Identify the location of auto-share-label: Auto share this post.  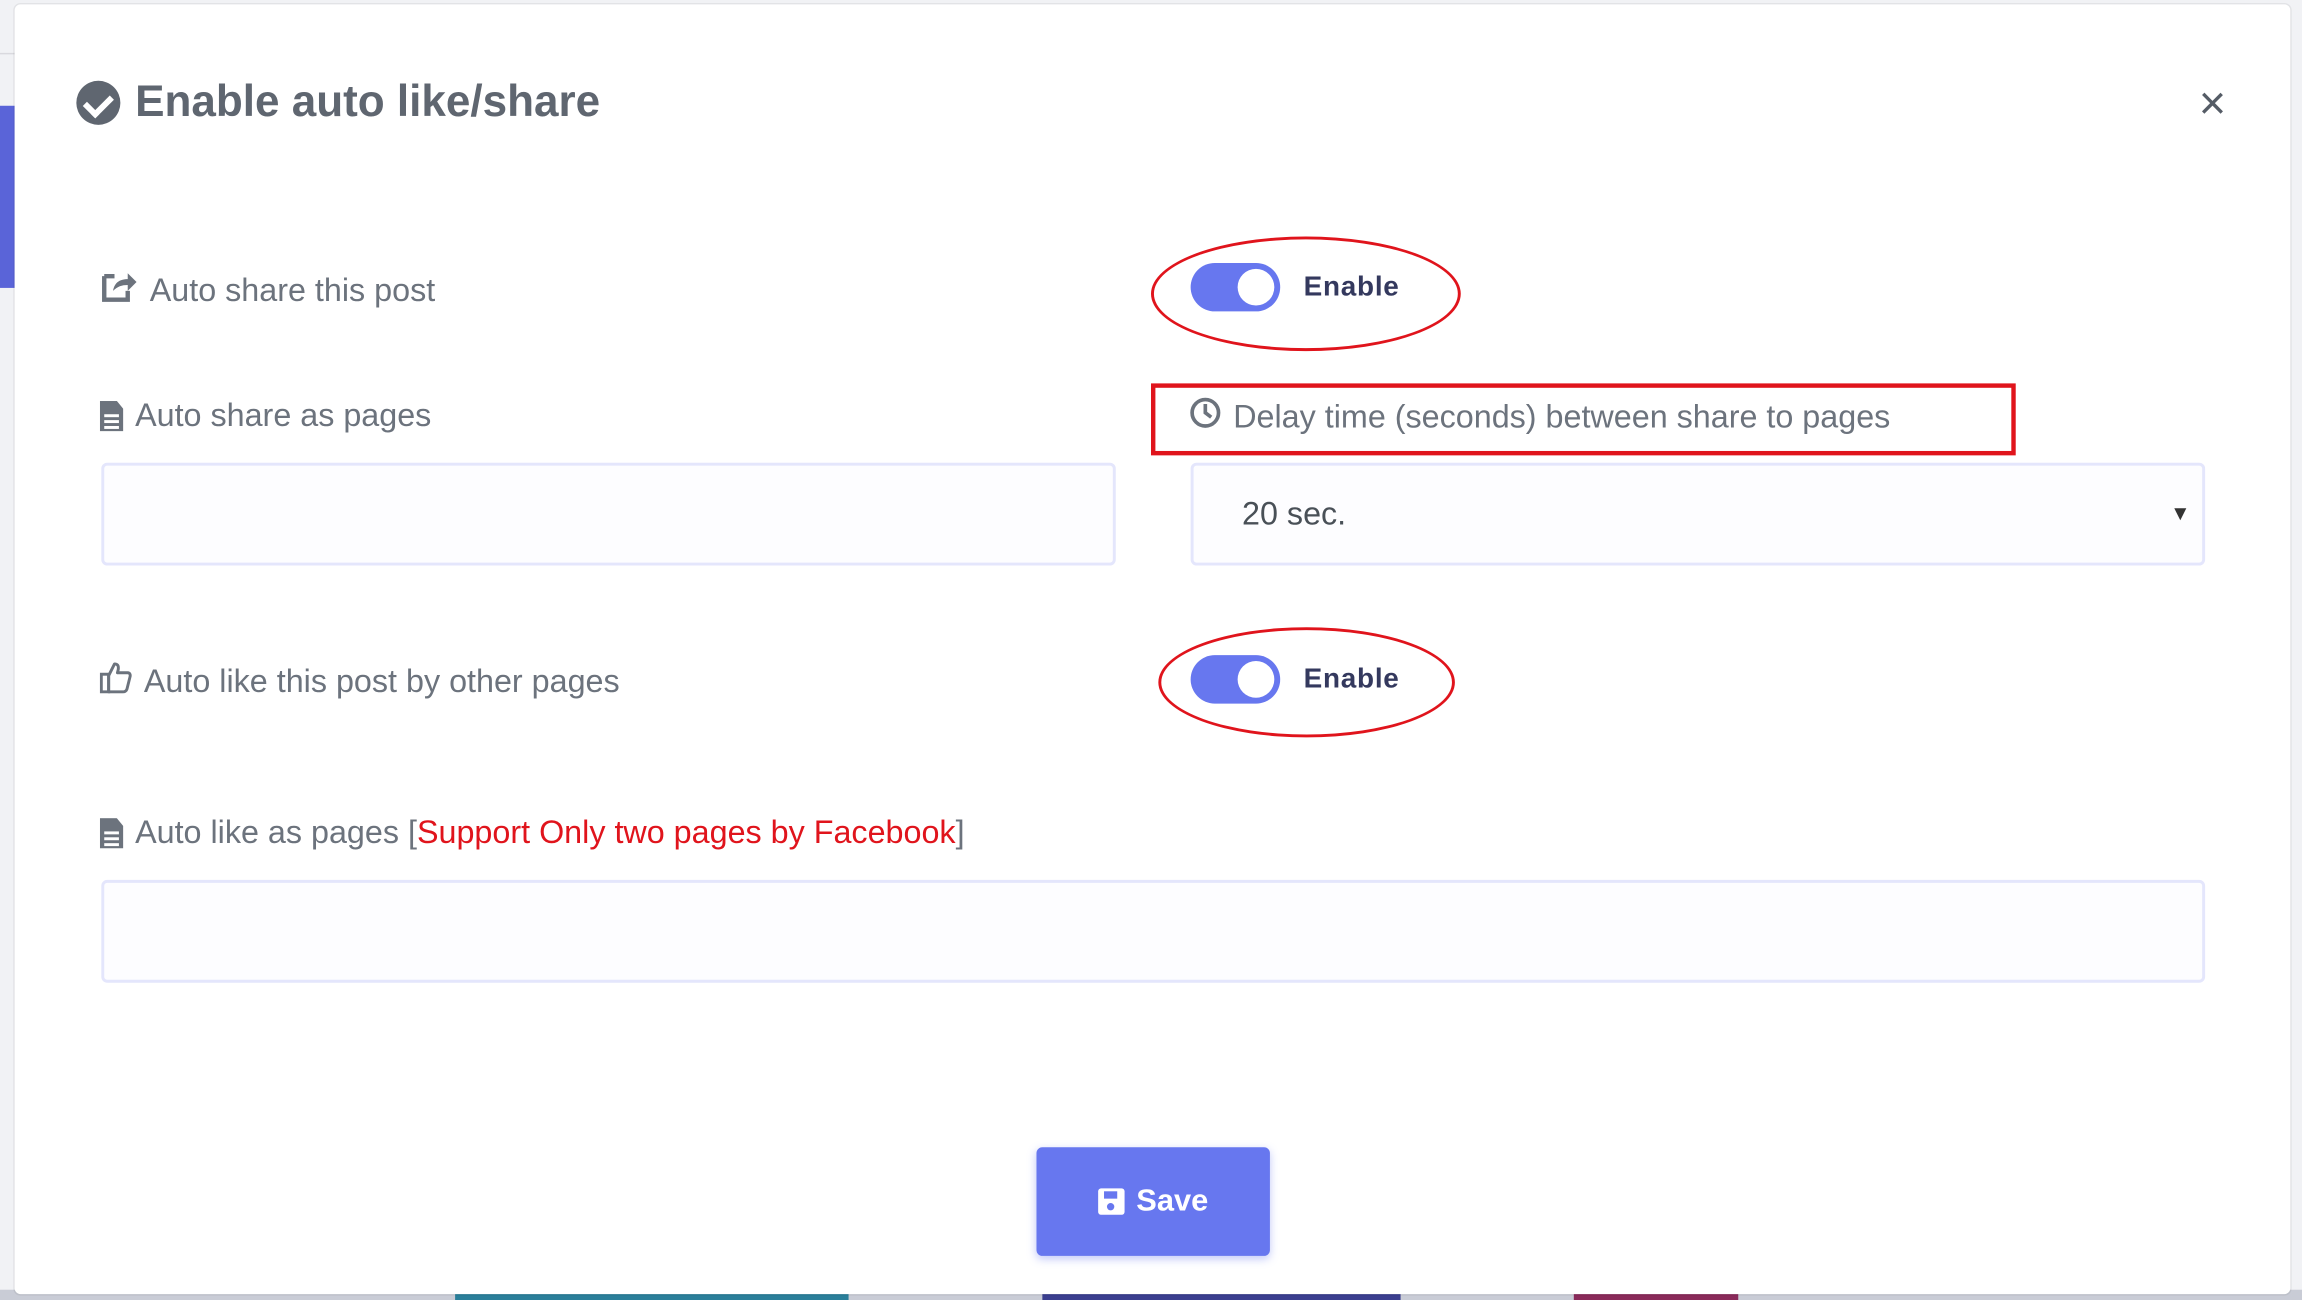
(292, 290).